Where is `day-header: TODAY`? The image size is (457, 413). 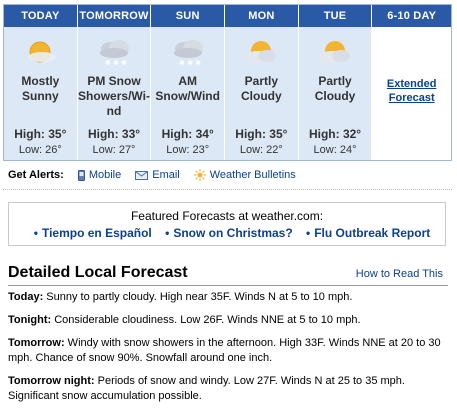 day-header: TODAY is located at coordinates (40, 16).